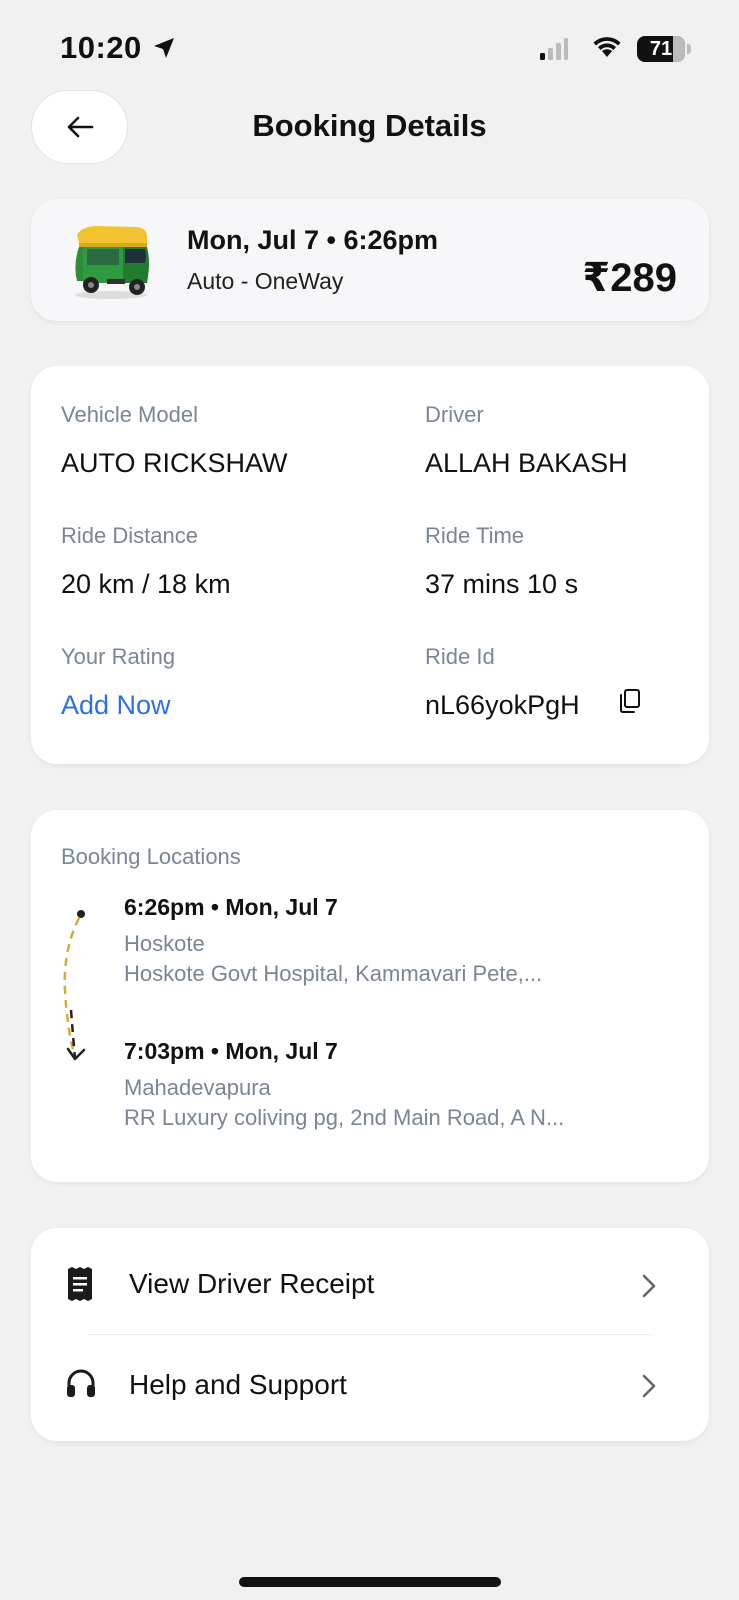 The width and height of the screenshot is (739, 1600). I want to click on home-indicator, so click(370, 1582).